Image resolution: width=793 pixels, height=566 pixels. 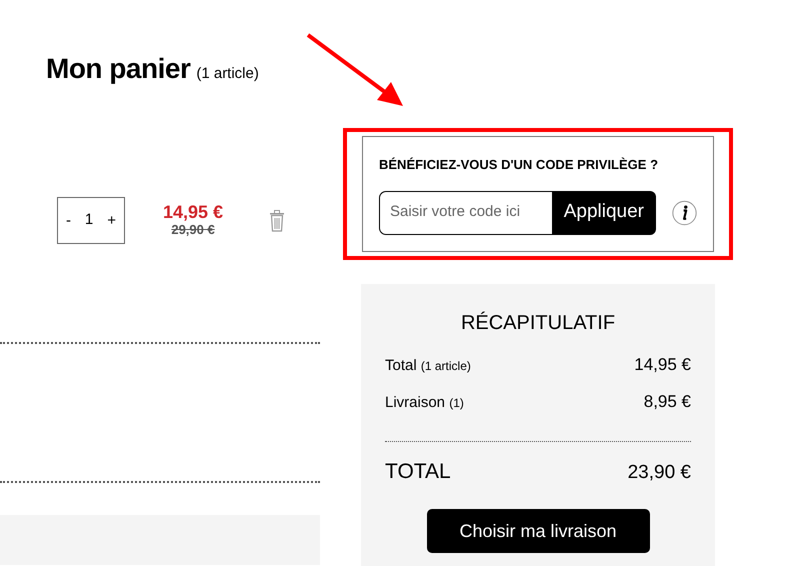 What do you see at coordinates (89, 220) in the screenshot?
I see `quantity-value: 1` at bounding box center [89, 220].